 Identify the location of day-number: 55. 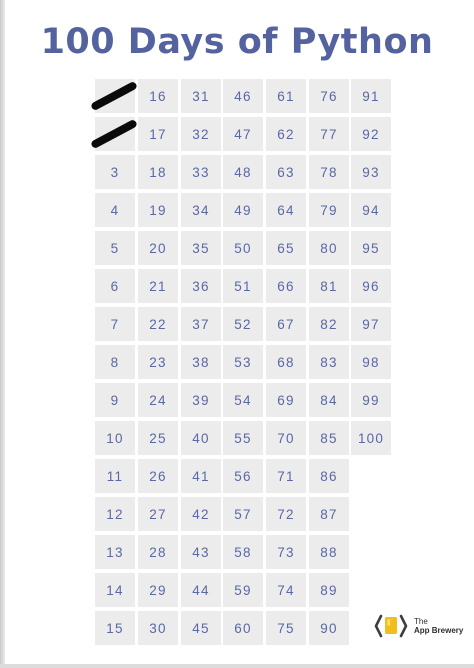
(243, 438).